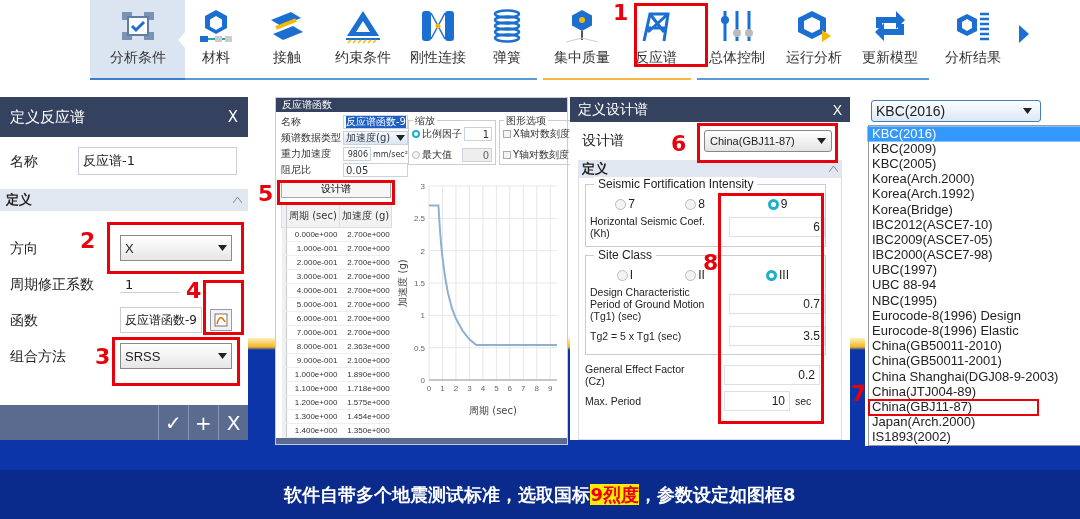 This screenshot has height=519, width=1080. I want to click on list-option: KBC(2005), so click(904, 163).